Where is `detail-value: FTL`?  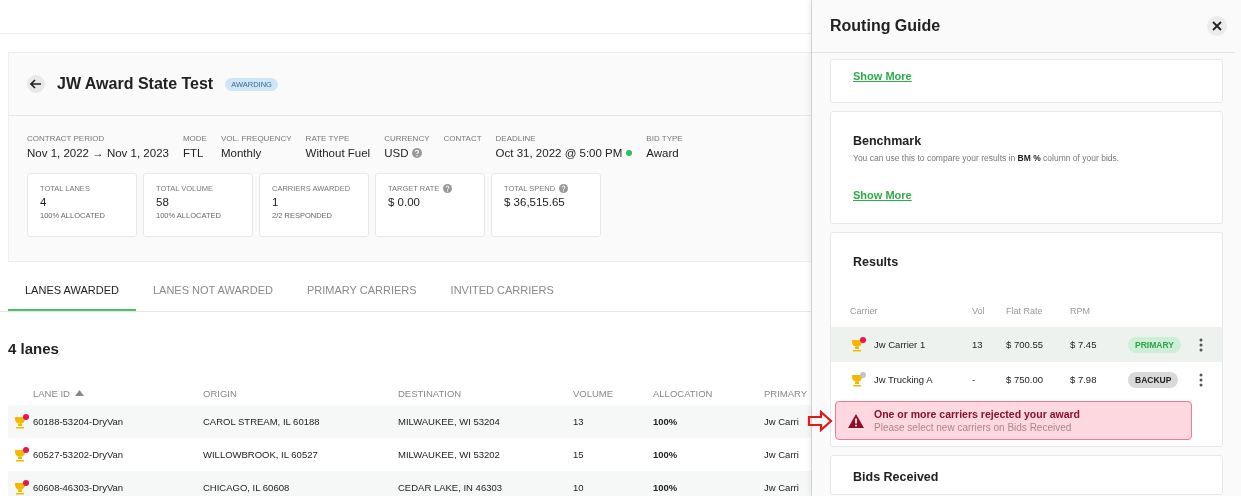 detail-value: FTL is located at coordinates (193, 153).